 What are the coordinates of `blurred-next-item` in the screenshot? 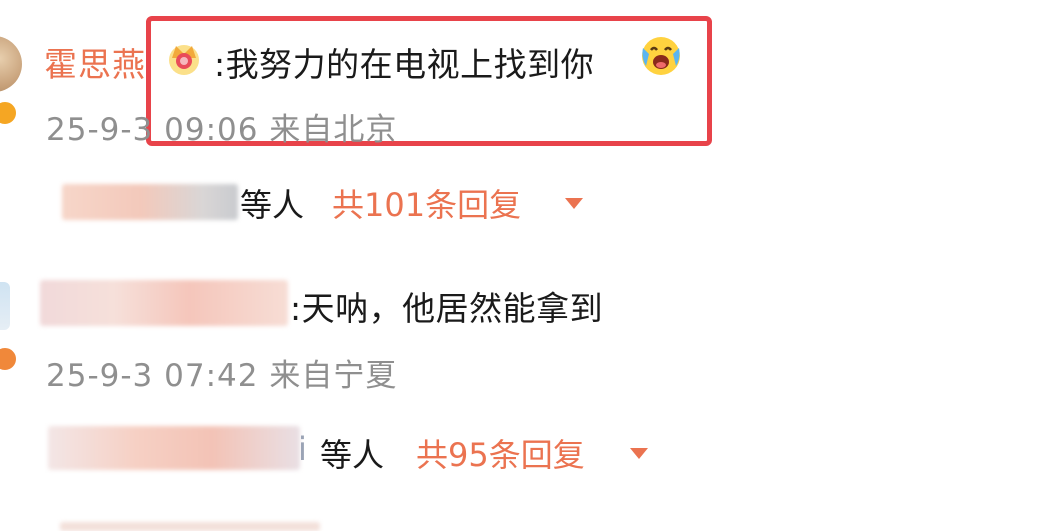 It's located at (190, 526).